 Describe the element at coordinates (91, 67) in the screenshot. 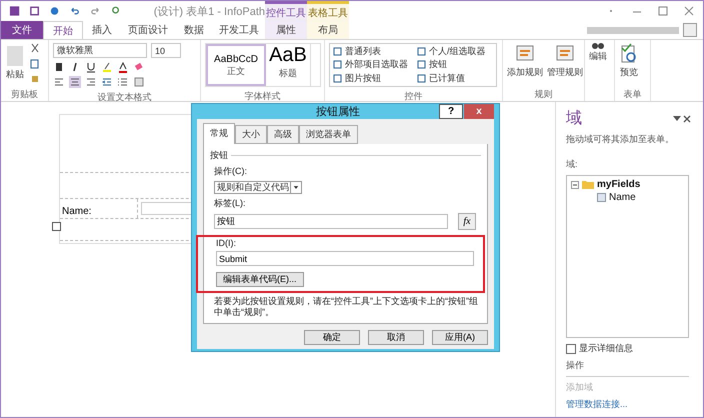

I see `underline-icon` at that location.